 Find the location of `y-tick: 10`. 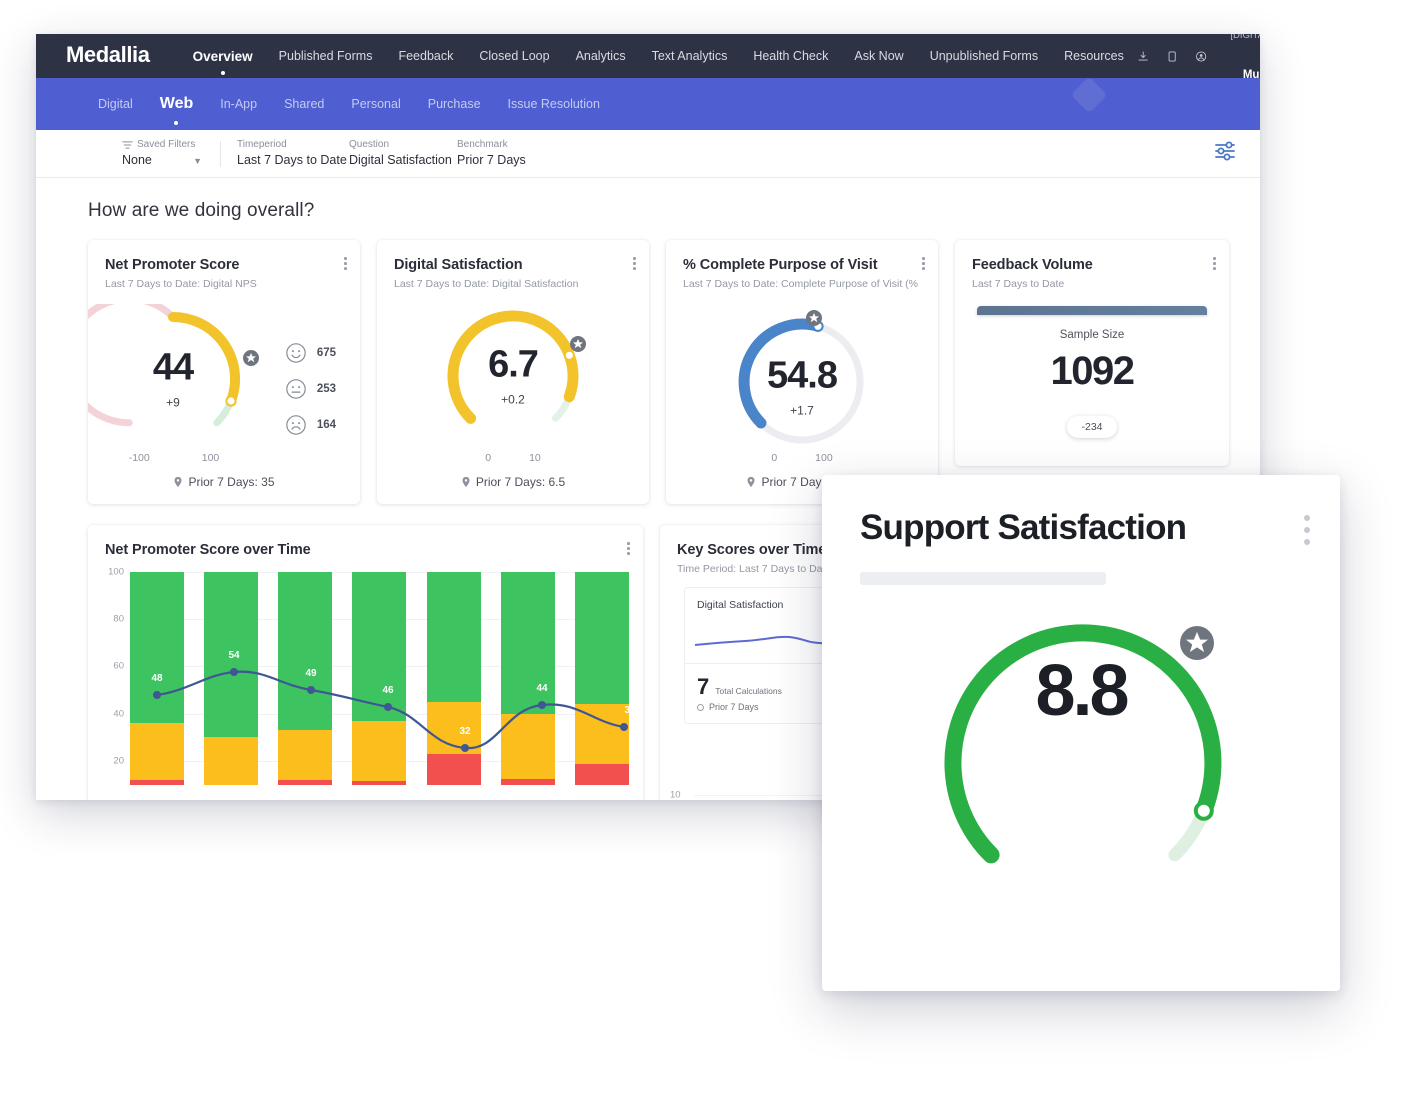

y-tick: 10 is located at coordinates (675, 795).